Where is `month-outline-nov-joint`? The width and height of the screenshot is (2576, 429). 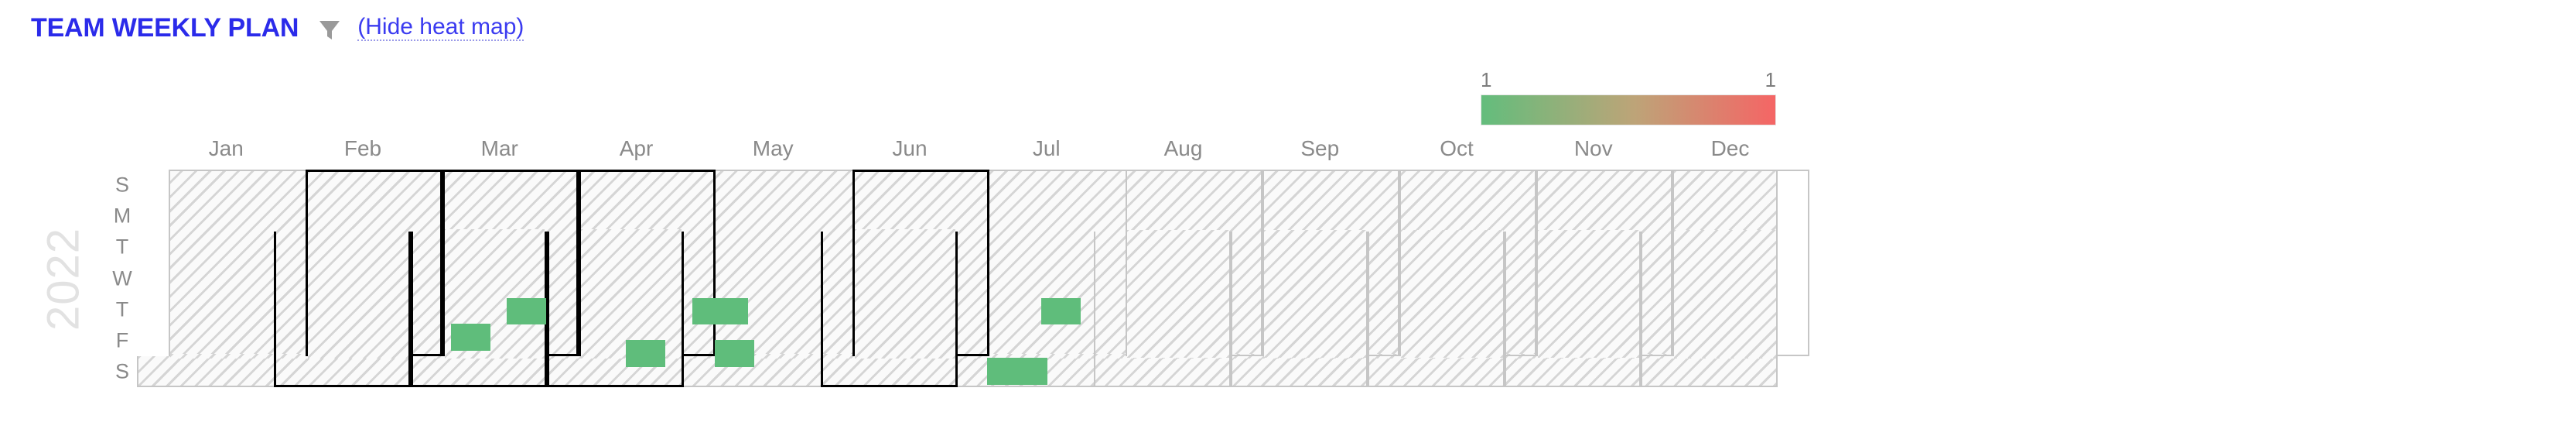 month-outline-nov-joint is located at coordinates (1588, 294).